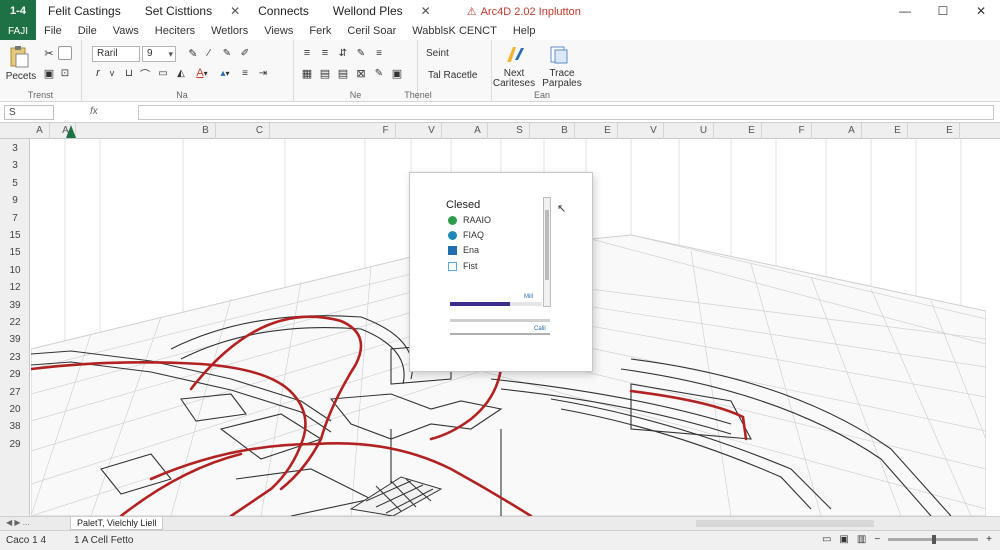 This screenshot has height=550, width=1000. What do you see at coordinates (49, 73) in the screenshot?
I see `save-icon: ▣` at bounding box center [49, 73].